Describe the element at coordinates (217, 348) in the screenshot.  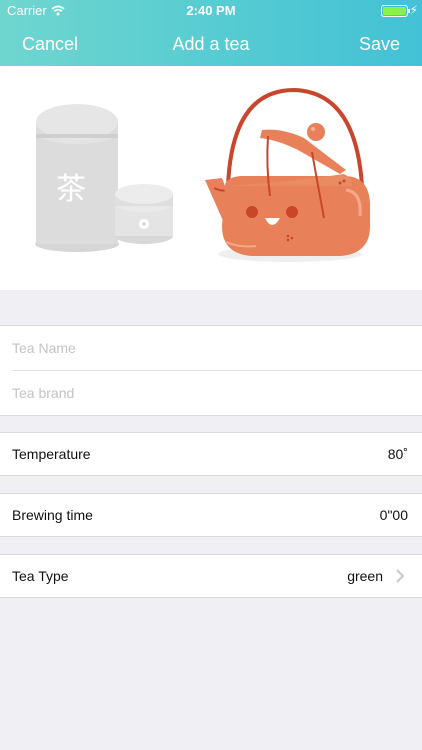
I see `tea-name-input` at that location.